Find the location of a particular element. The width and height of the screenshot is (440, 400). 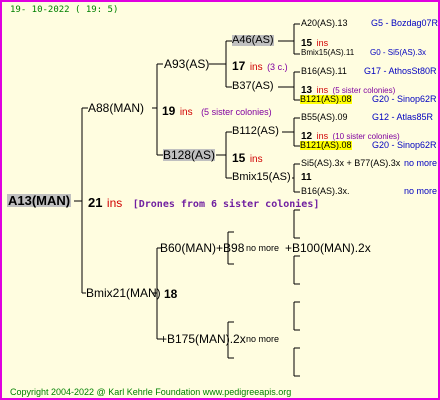

header-date: 19- 10-2022 ( 19: 5) is located at coordinates (64, 10).